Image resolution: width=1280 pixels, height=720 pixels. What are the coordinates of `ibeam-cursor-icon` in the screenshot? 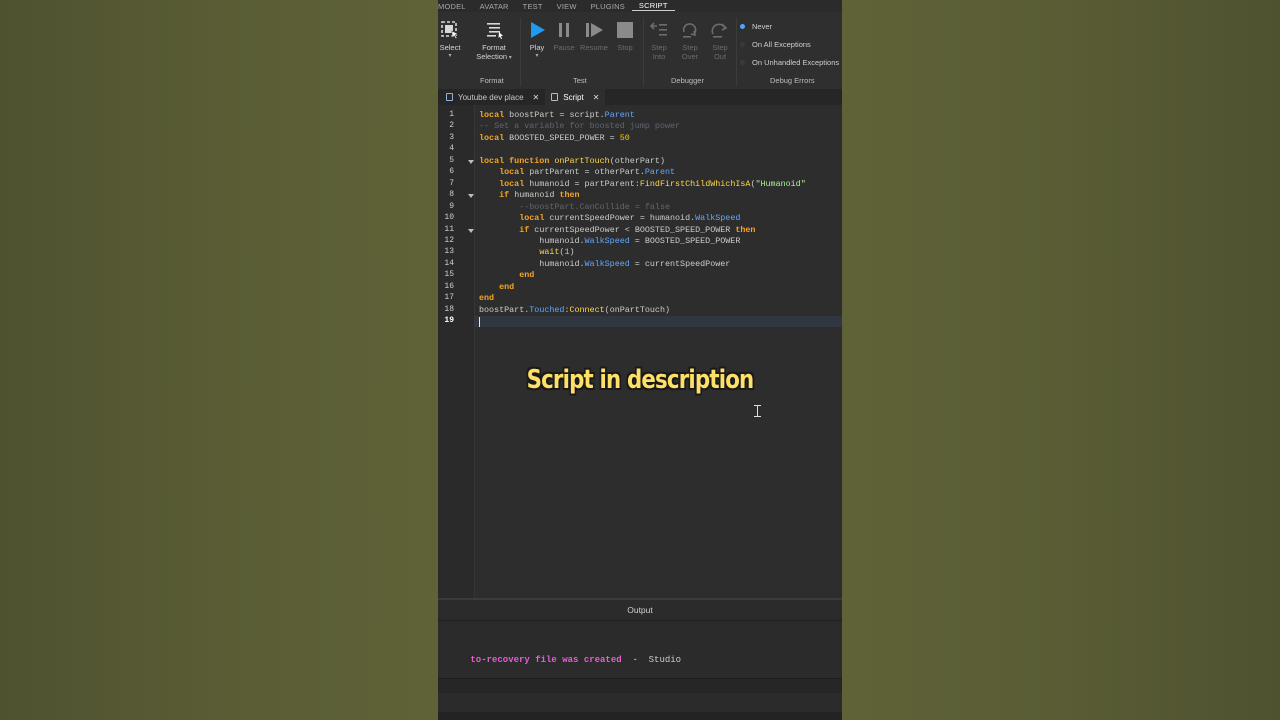 It's located at (757, 411).